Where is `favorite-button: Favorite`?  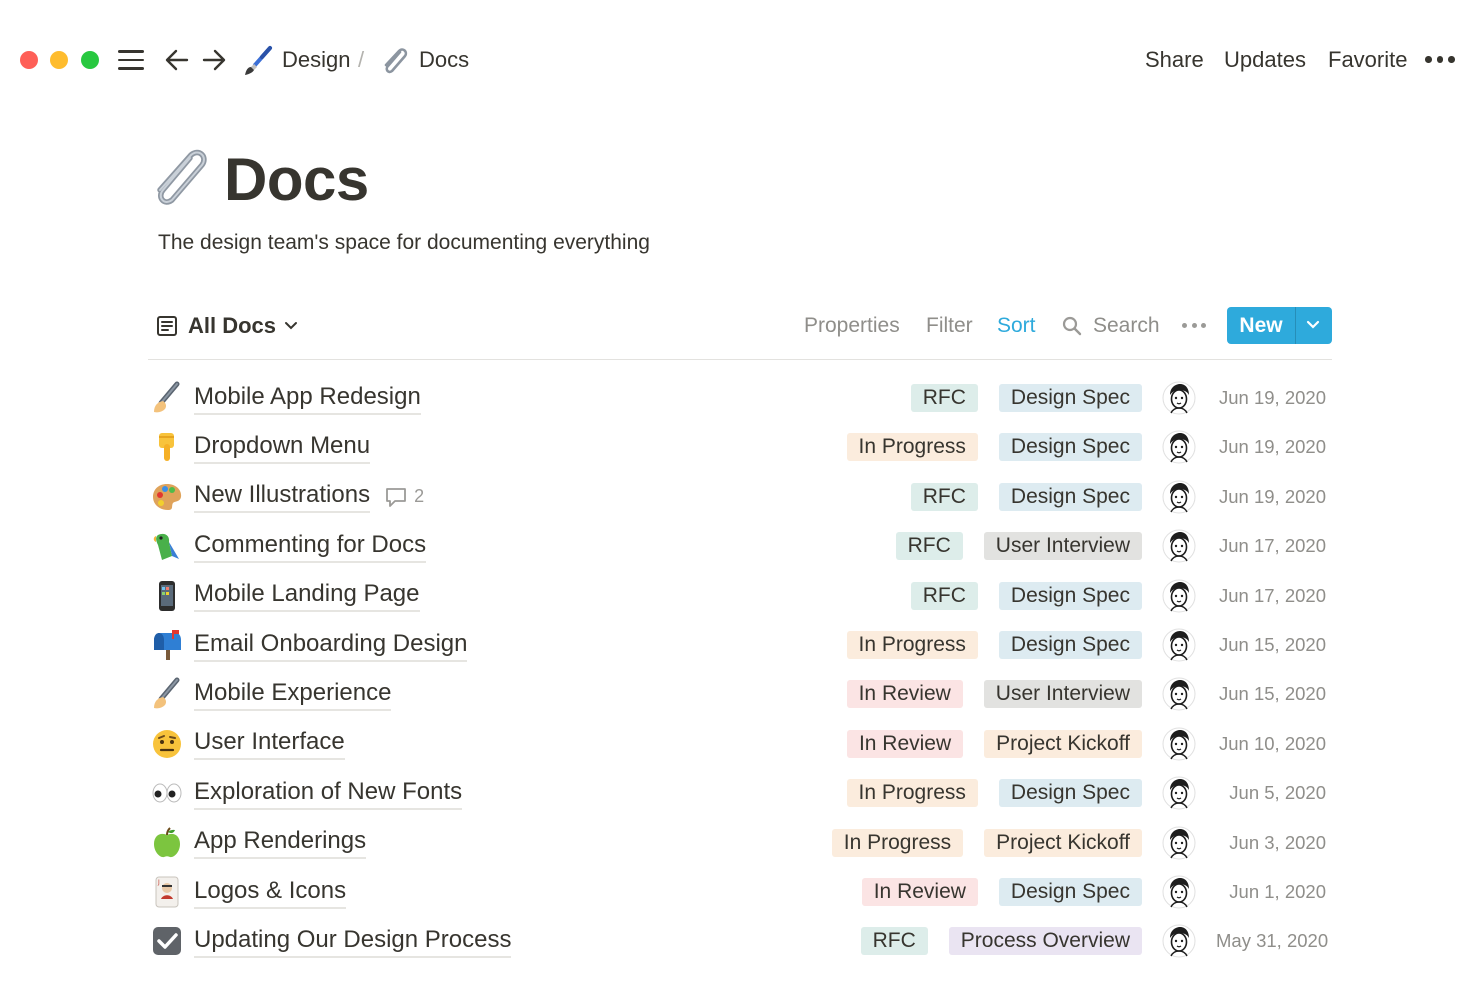 favorite-button: Favorite is located at coordinates (1367, 60).